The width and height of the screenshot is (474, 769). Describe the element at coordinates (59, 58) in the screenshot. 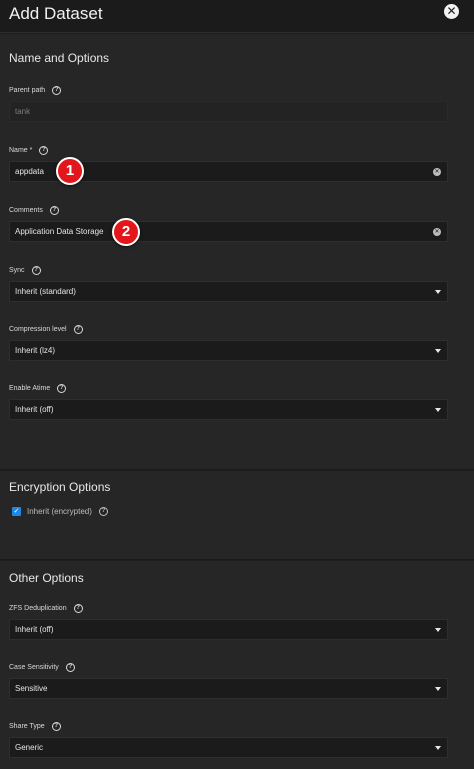

I see `section-title-name-options: Name and Options` at that location.